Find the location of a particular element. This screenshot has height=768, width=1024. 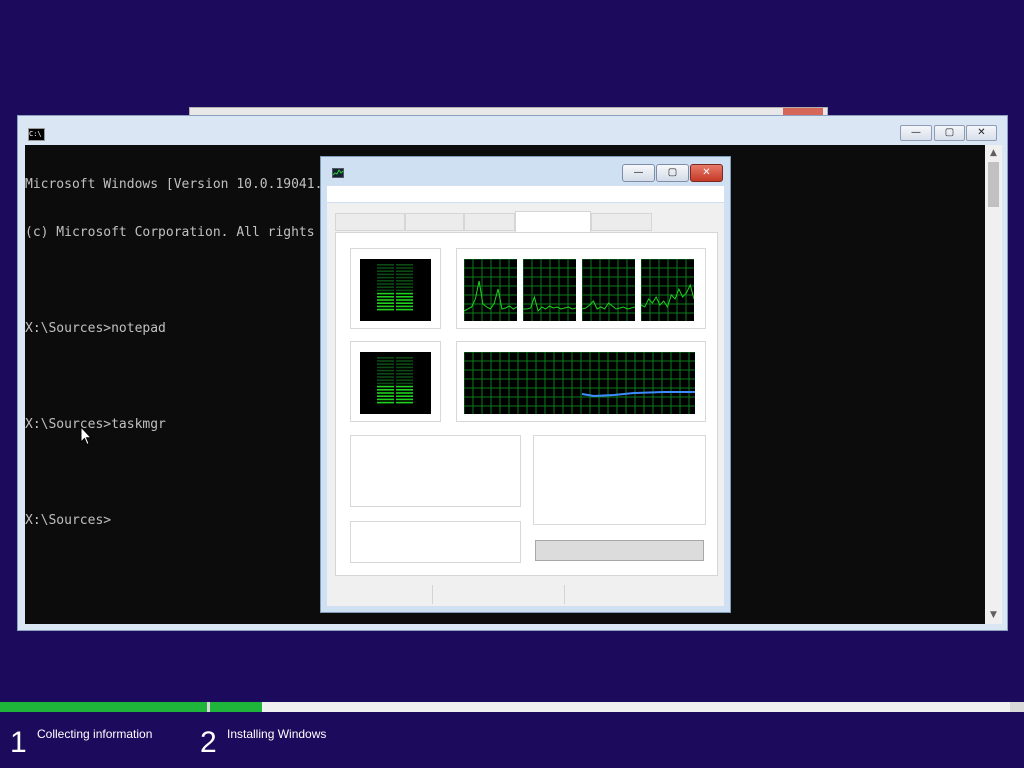

memory-history-group is located at coordinates (581, 381).